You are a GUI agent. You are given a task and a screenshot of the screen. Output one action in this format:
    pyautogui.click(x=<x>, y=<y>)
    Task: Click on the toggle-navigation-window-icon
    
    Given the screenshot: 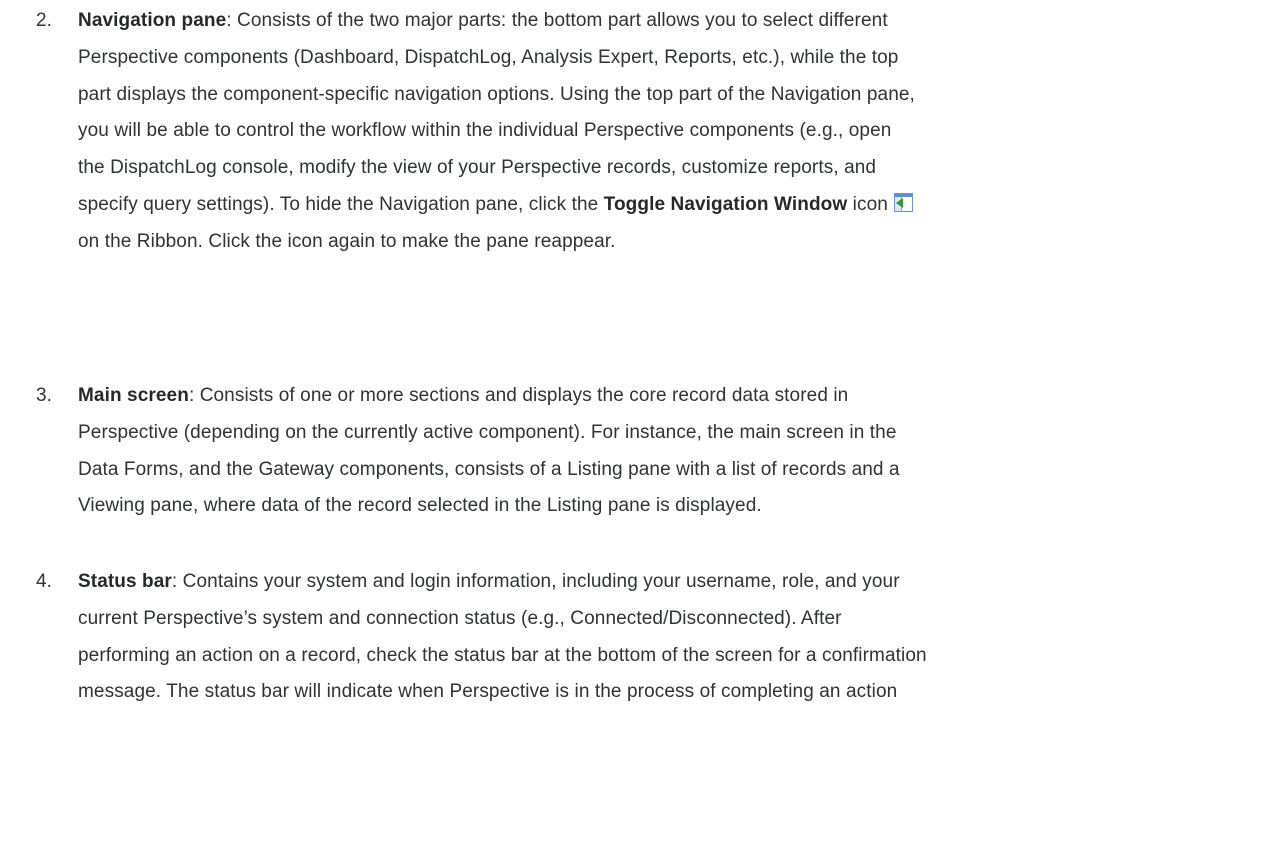 What is the action you would take?
    pyautogui.click(x=904, y=202)
    